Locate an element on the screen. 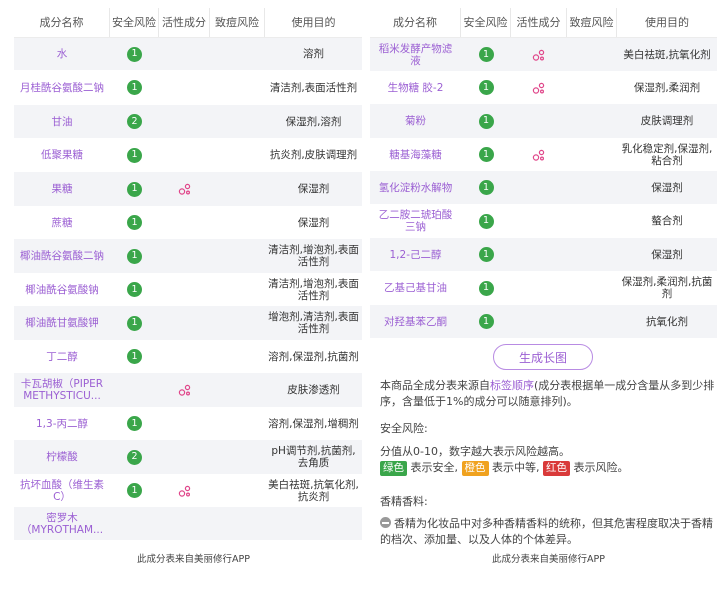 The width and height of the screenshot is (727, 599). table-row: 抗坏血酸（维生素C） 1 美白祛斑,抗氧化剂,抗炎剂 is located at coordinates (188, 490).